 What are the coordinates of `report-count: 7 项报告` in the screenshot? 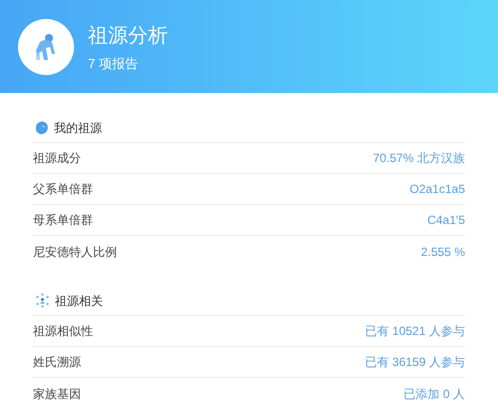 It's located at (113, 63).